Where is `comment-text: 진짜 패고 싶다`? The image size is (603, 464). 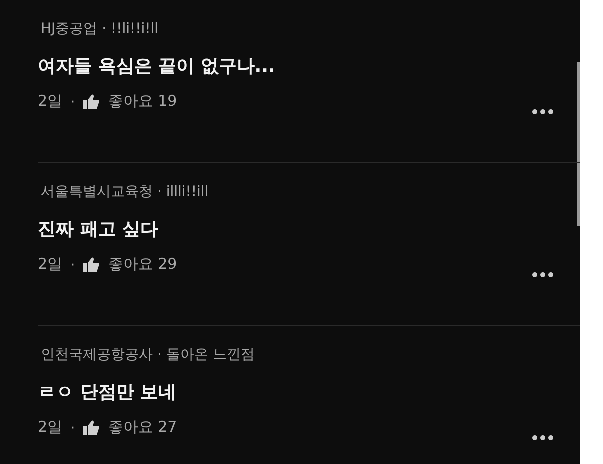 comment-text: 진짜 패고 싶다 is located at coordinates (98, 229).